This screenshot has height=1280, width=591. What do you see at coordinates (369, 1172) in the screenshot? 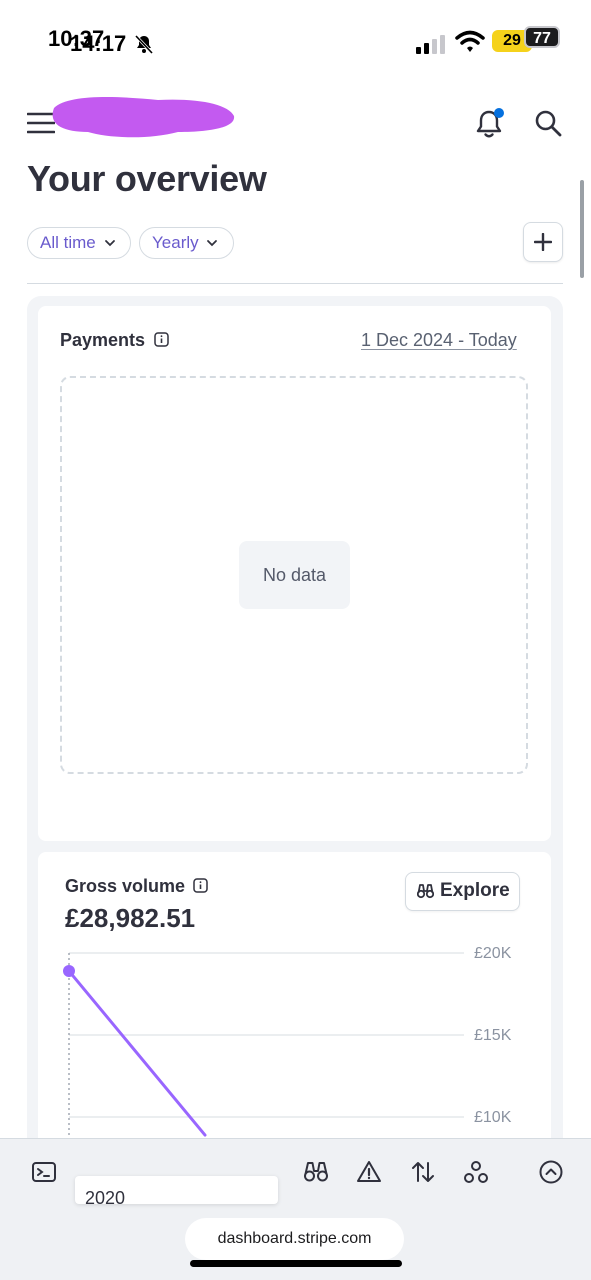
I see `warning-icon` at bounding box center [369, 1172].